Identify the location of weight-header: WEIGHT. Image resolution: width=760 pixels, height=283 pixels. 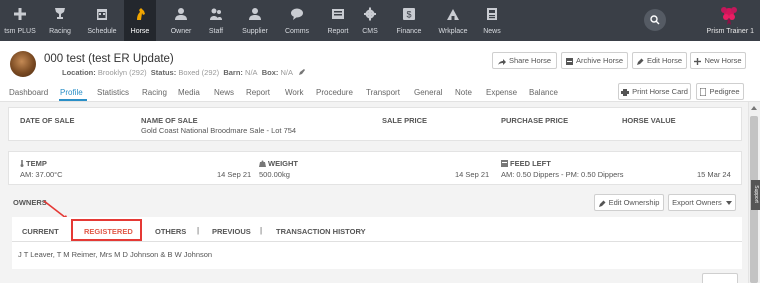
(278, 163).